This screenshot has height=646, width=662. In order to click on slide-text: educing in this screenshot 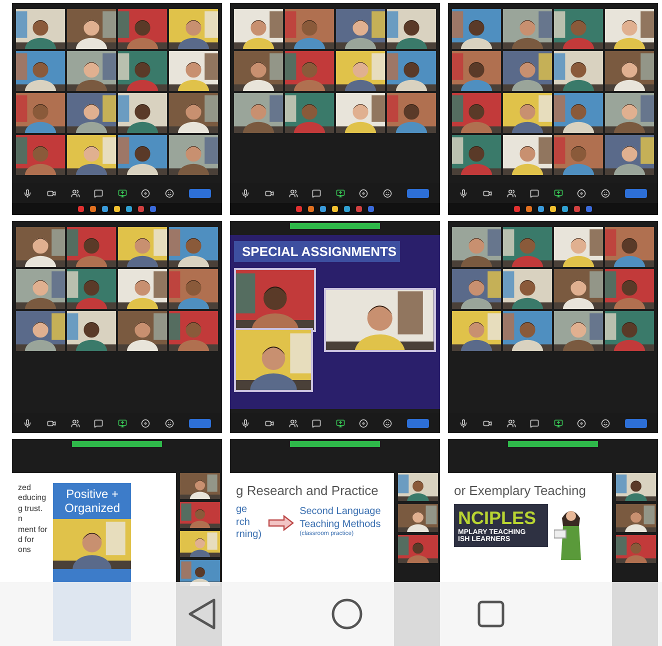, I will do `click(33, 498)`.